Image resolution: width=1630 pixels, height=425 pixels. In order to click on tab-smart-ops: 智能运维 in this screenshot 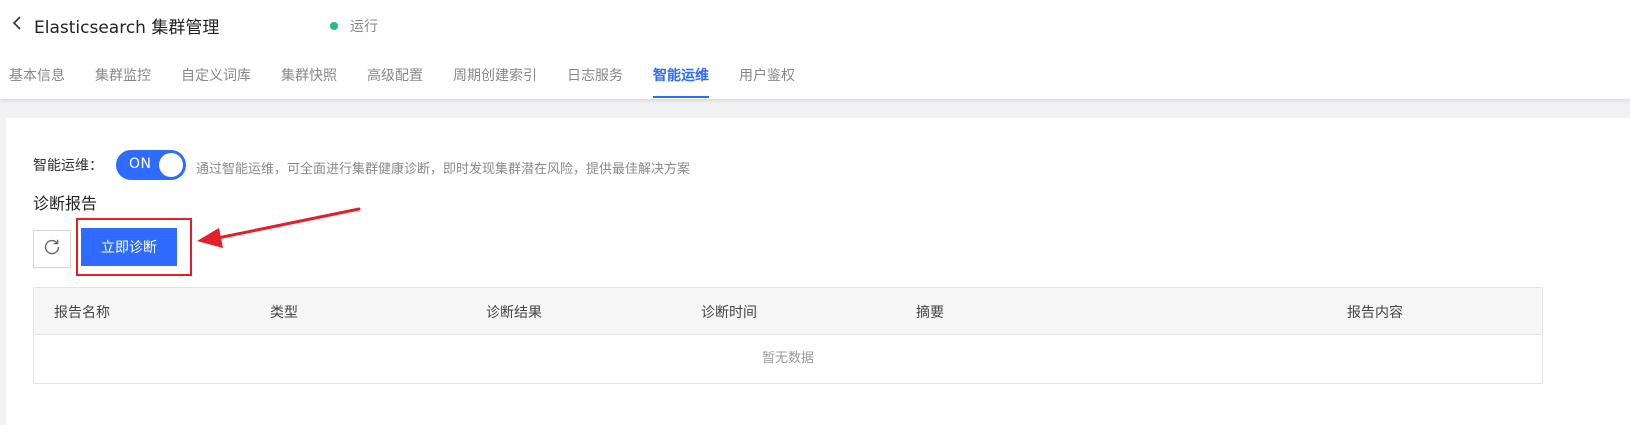, I will do `click(681, 81)`.